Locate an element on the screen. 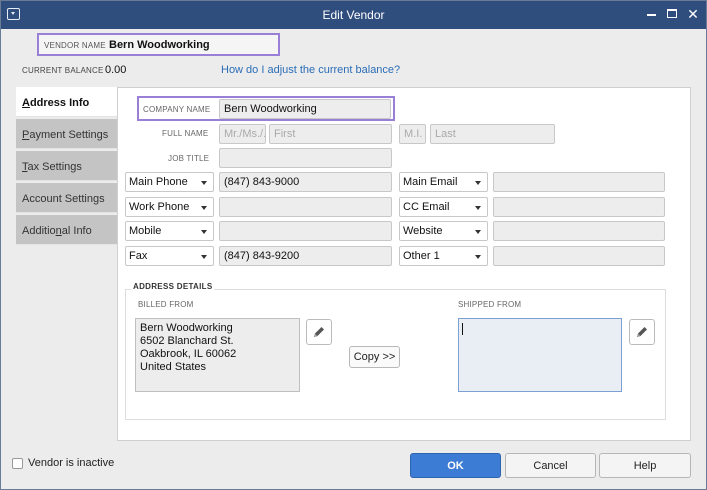 This screenshot has height=490, width=707. email-type-select-1: Main Email is located at coordinates (443, 182).